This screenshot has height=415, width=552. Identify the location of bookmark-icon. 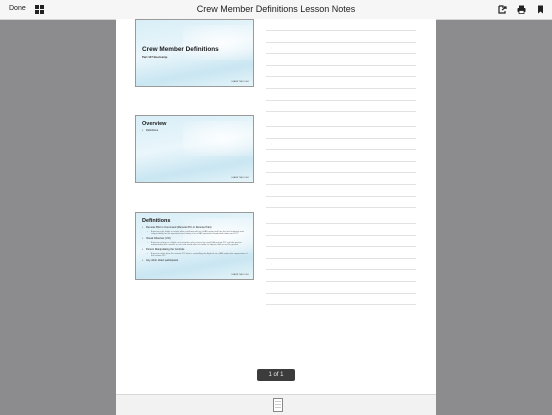
(540, 9).